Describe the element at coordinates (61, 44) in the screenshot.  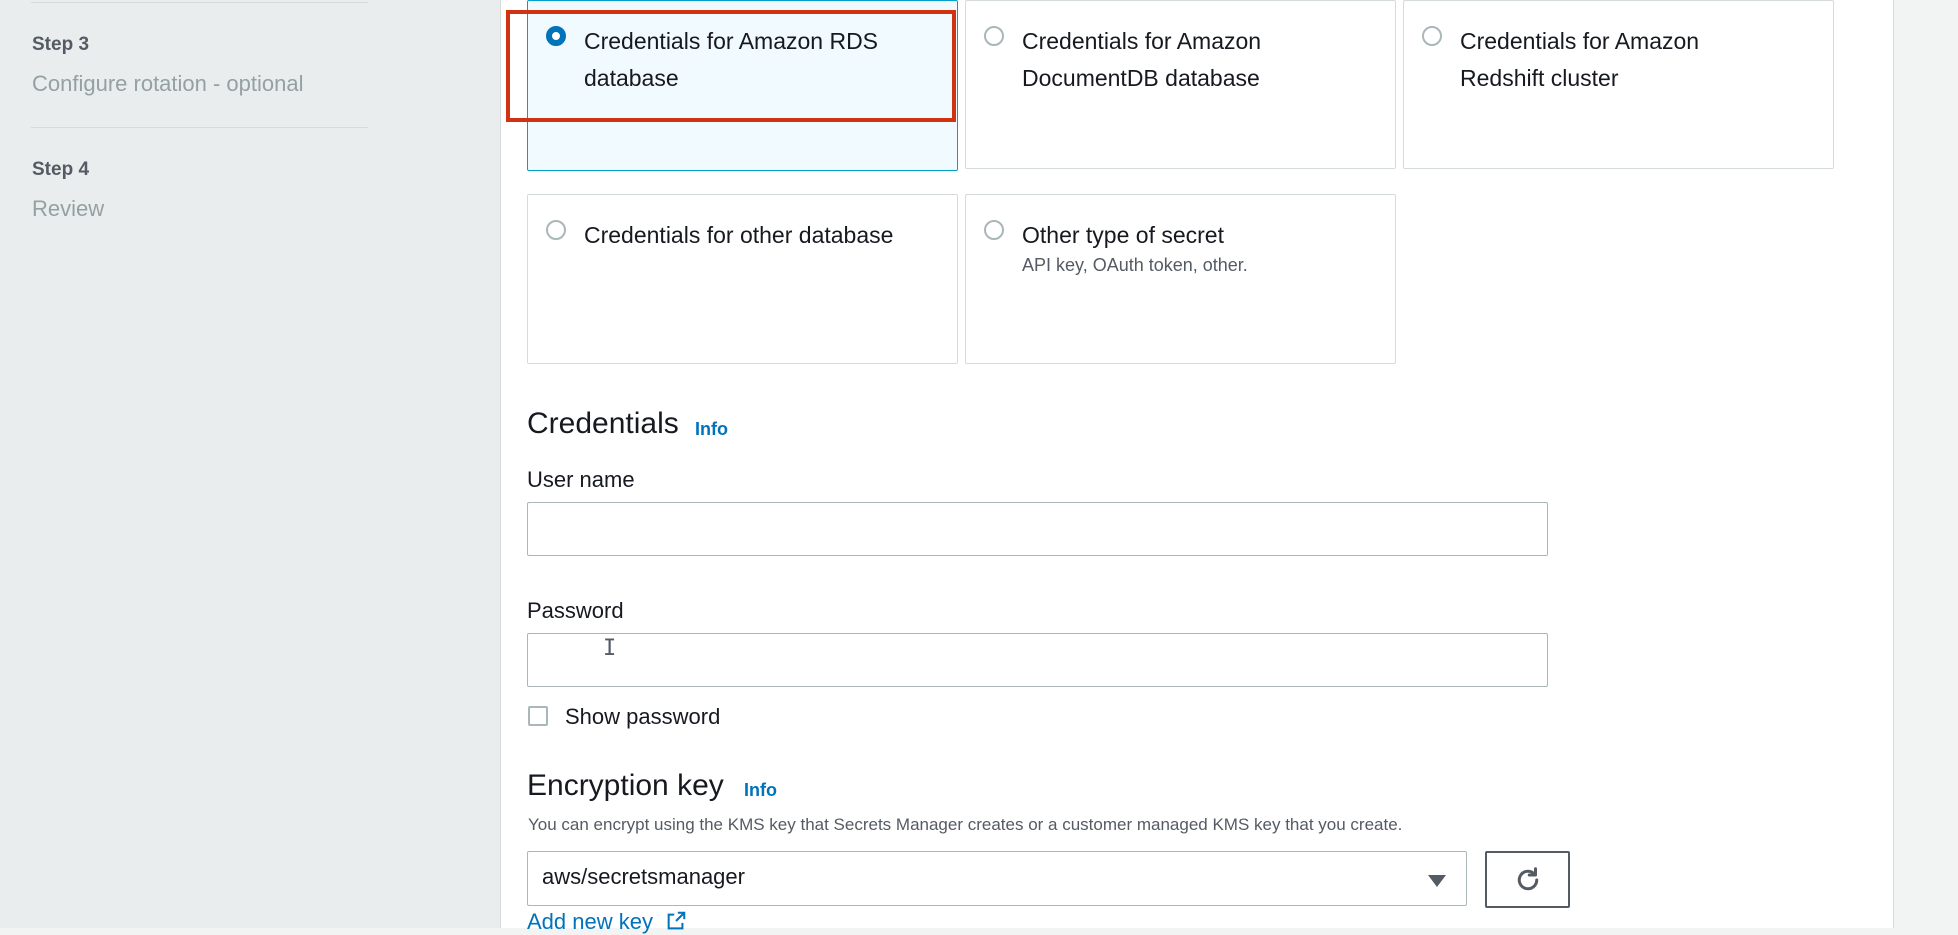
I see `step-3-number: Step 3` at that location.